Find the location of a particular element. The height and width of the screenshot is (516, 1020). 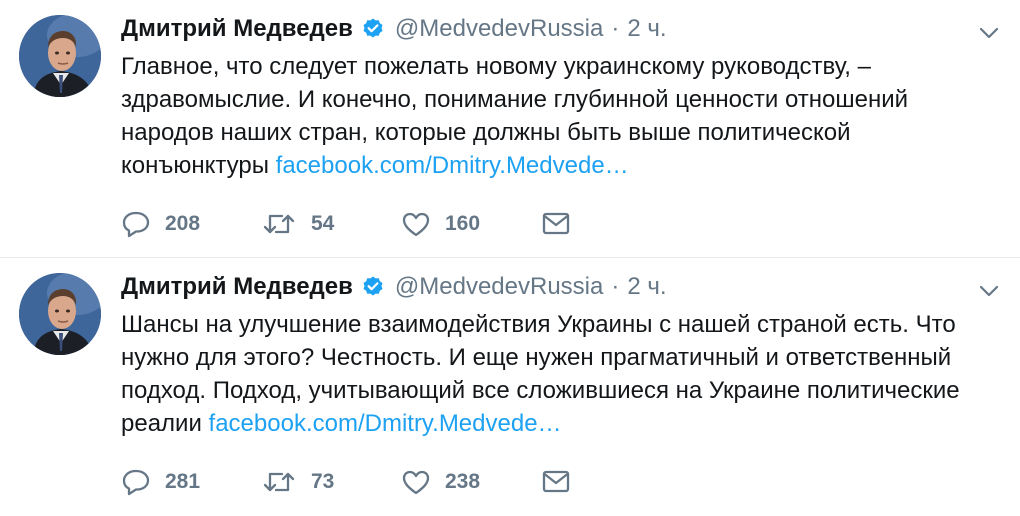

tweet-actions: 208 54 160 is located at coordinates (351, 224).